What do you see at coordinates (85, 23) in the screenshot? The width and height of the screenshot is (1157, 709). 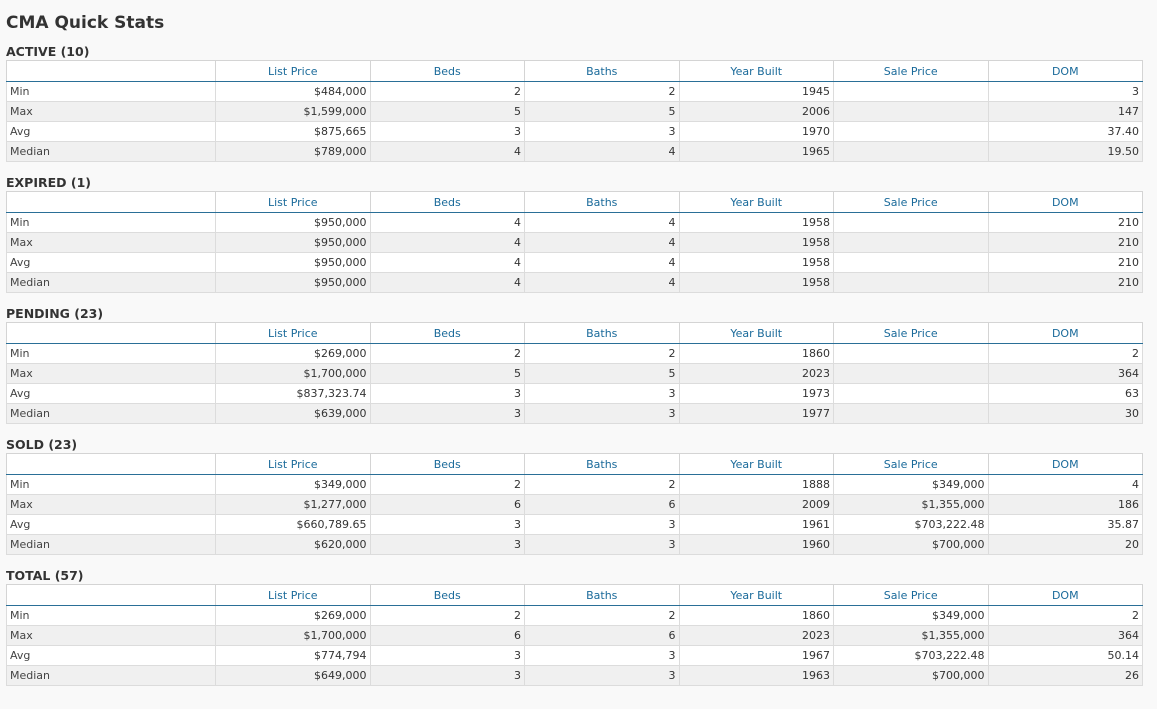 I see `page-title: CMA Quick Stats` at bounding box center [85, 23].